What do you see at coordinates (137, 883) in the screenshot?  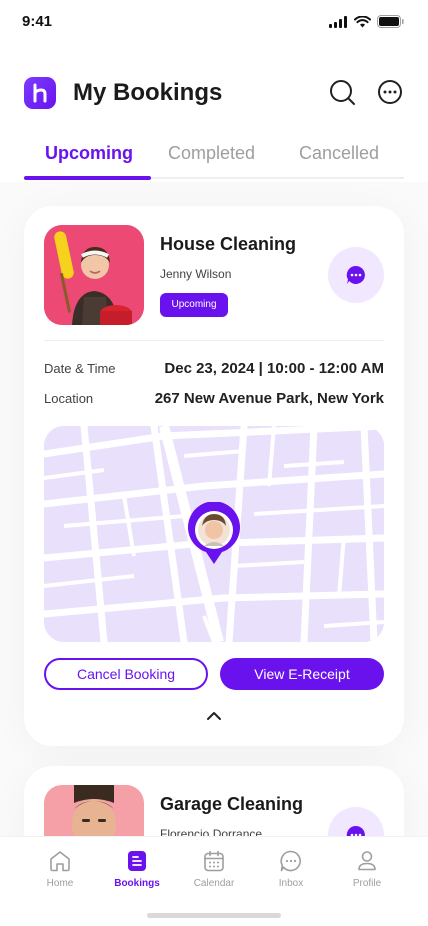 I see `nav-label-bookings: Bookings` at bounding box center [137, 883].